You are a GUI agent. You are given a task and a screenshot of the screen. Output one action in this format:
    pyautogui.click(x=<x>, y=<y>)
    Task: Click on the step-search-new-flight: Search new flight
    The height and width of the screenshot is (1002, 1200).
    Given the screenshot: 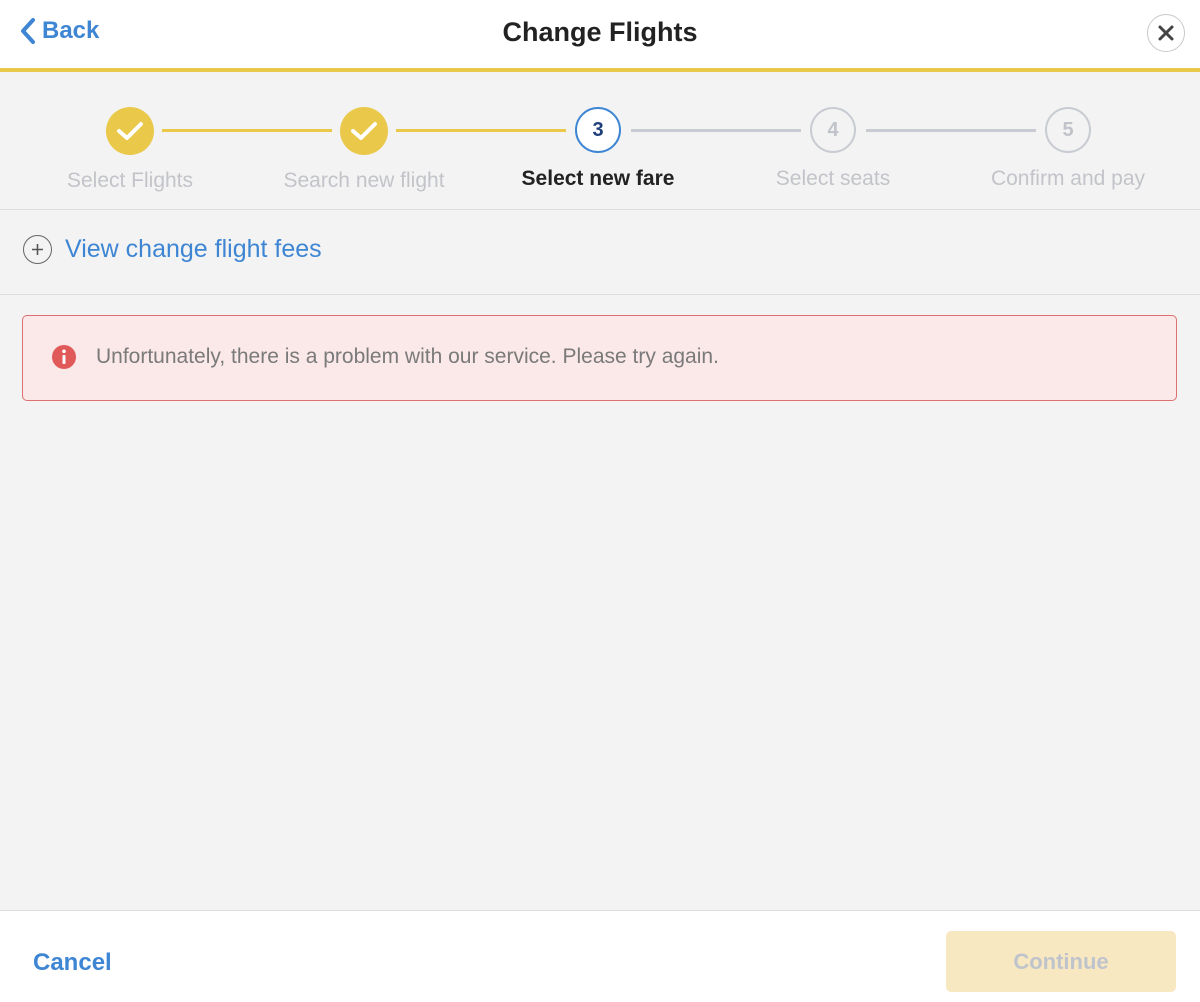 What is the action you would take?
    pyautogui.click(x=364, y=150)
    